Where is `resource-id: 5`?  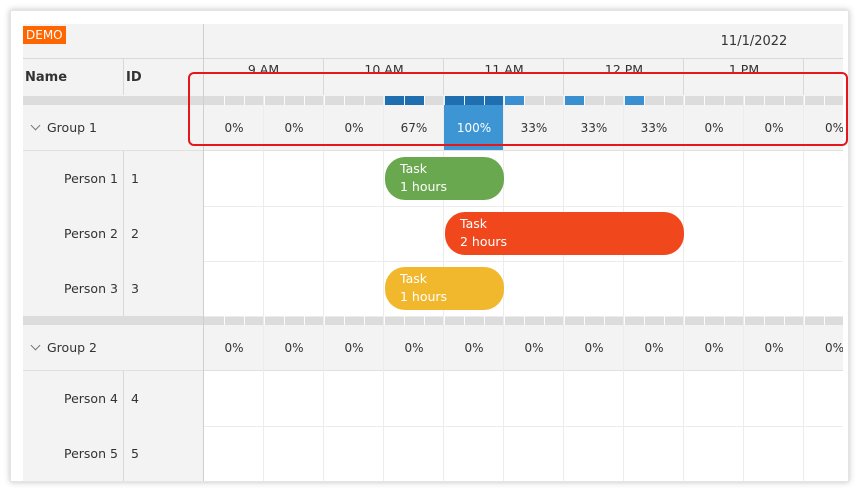 resource-id: 5 is located at coordinates (135, 453).